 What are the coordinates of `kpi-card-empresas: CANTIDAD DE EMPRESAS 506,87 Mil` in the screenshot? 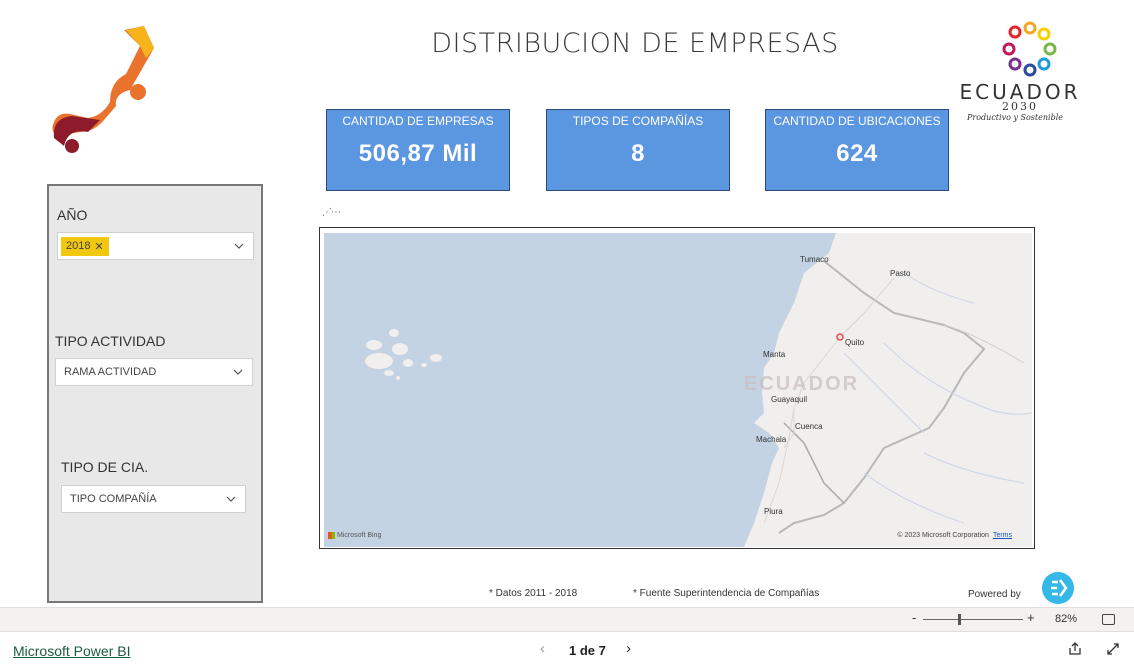 It's located at (418, 150).